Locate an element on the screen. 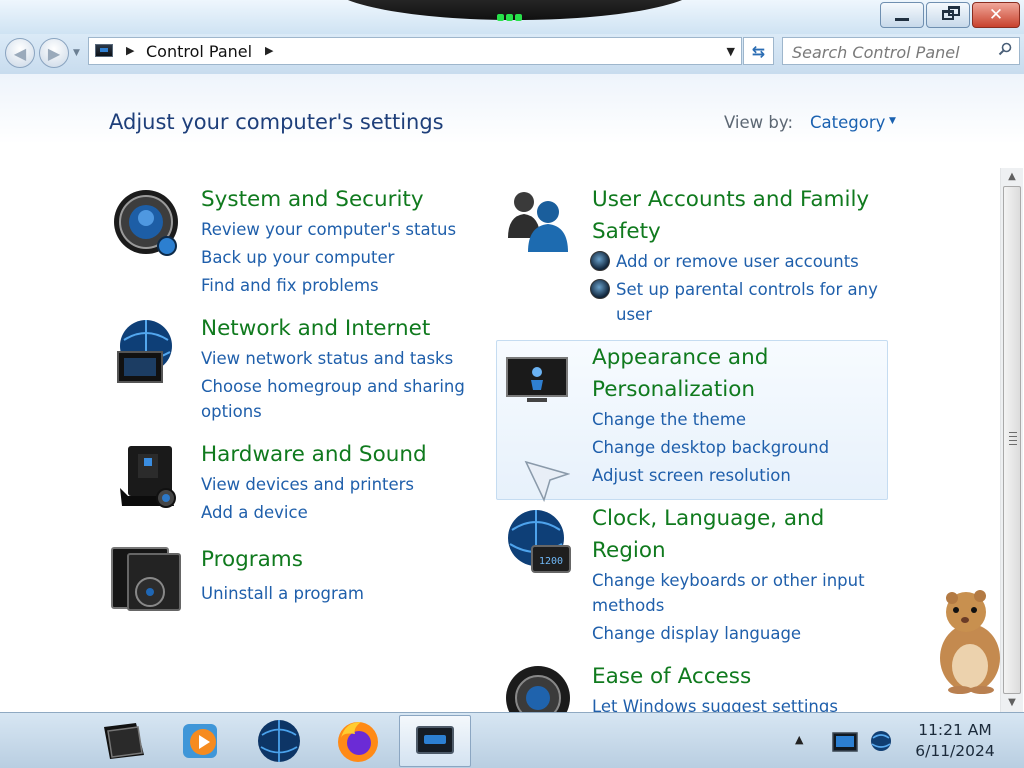 Image resolution: width=1024 pixels, height=768 pixels. link-back-up: Back up your computer is located at coordinates (297, 257).